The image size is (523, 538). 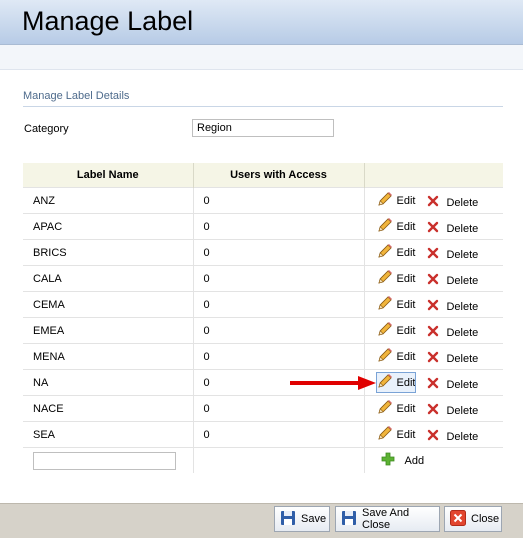 What do you see at coordinates (263, 128) in the screenshot?
I see `category-field` at bounding box center [263, 128].